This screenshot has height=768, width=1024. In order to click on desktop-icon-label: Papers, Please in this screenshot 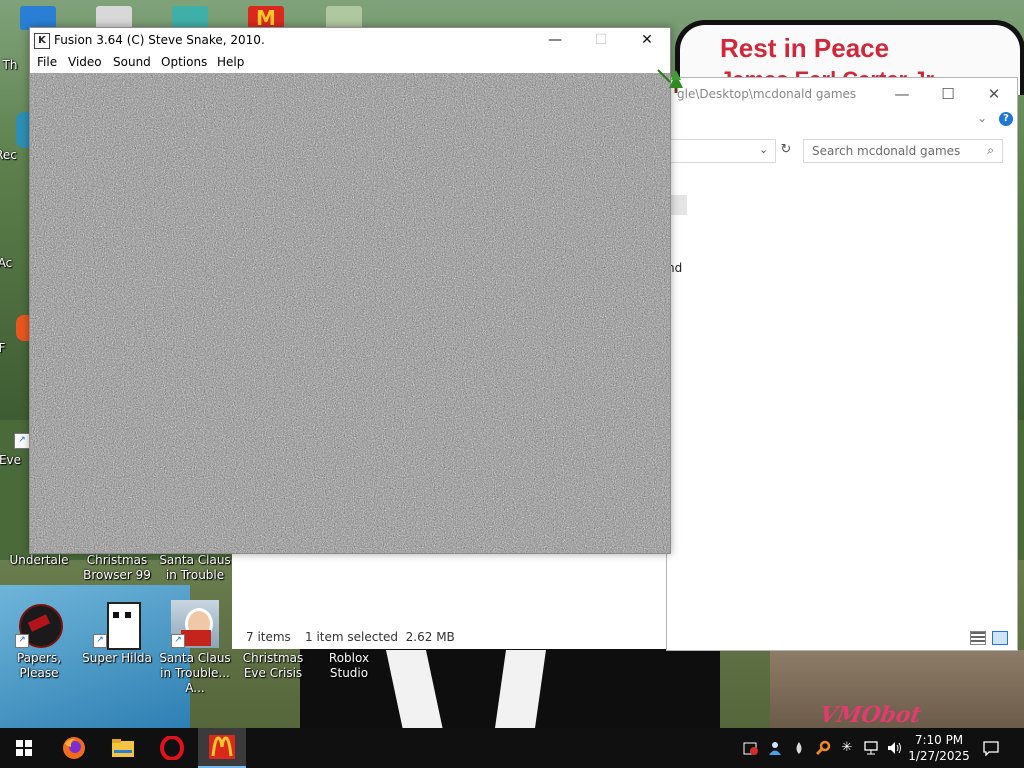, I will do `click(39, 665)`.